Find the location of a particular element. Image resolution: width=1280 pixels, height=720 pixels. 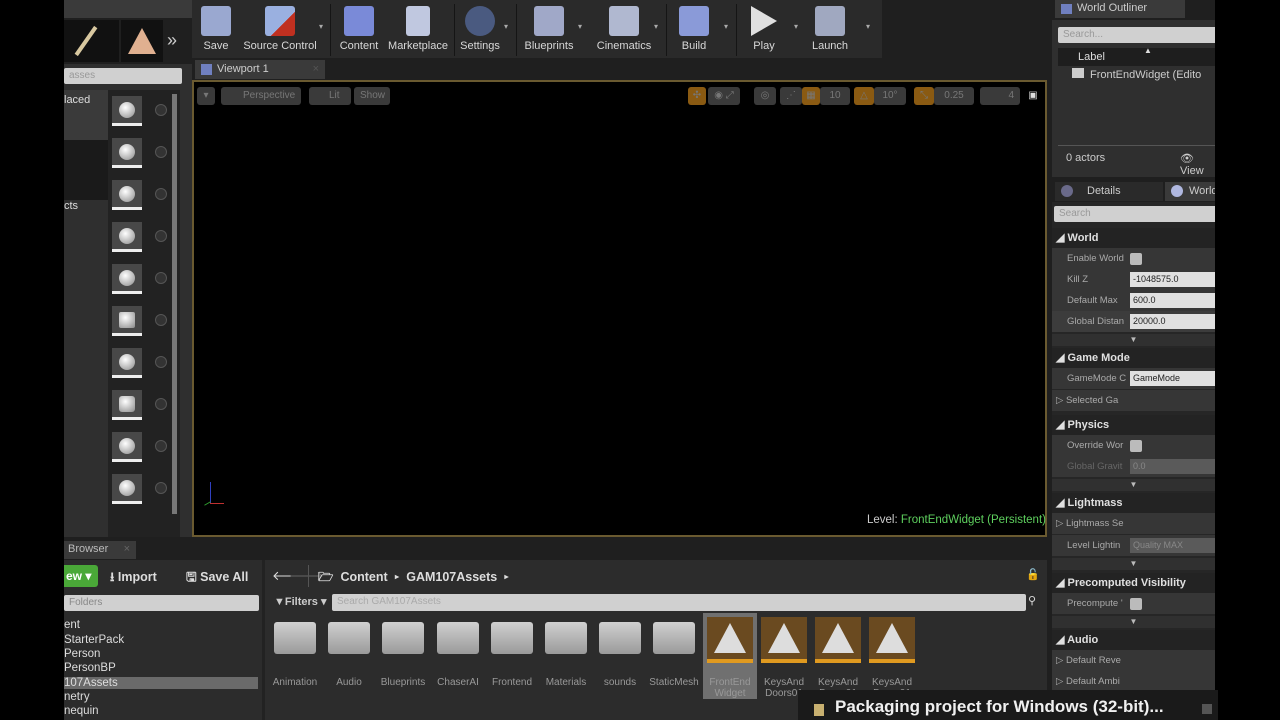

asset-keysanddoors01 is located at coordinates (892, 640).